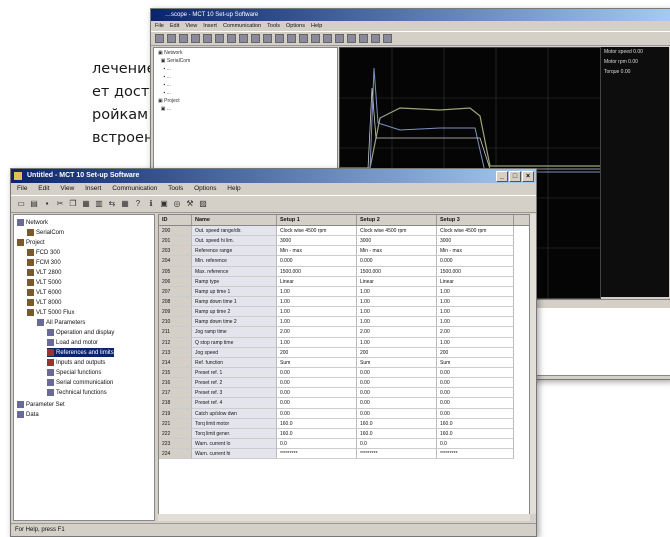 The width and height of the screenshot is (670, 537). What do you see at coordinates (247, 53) in the screenshot?
I see `scope-tree-item: ▣ Network` at bounding box center [247, 53].